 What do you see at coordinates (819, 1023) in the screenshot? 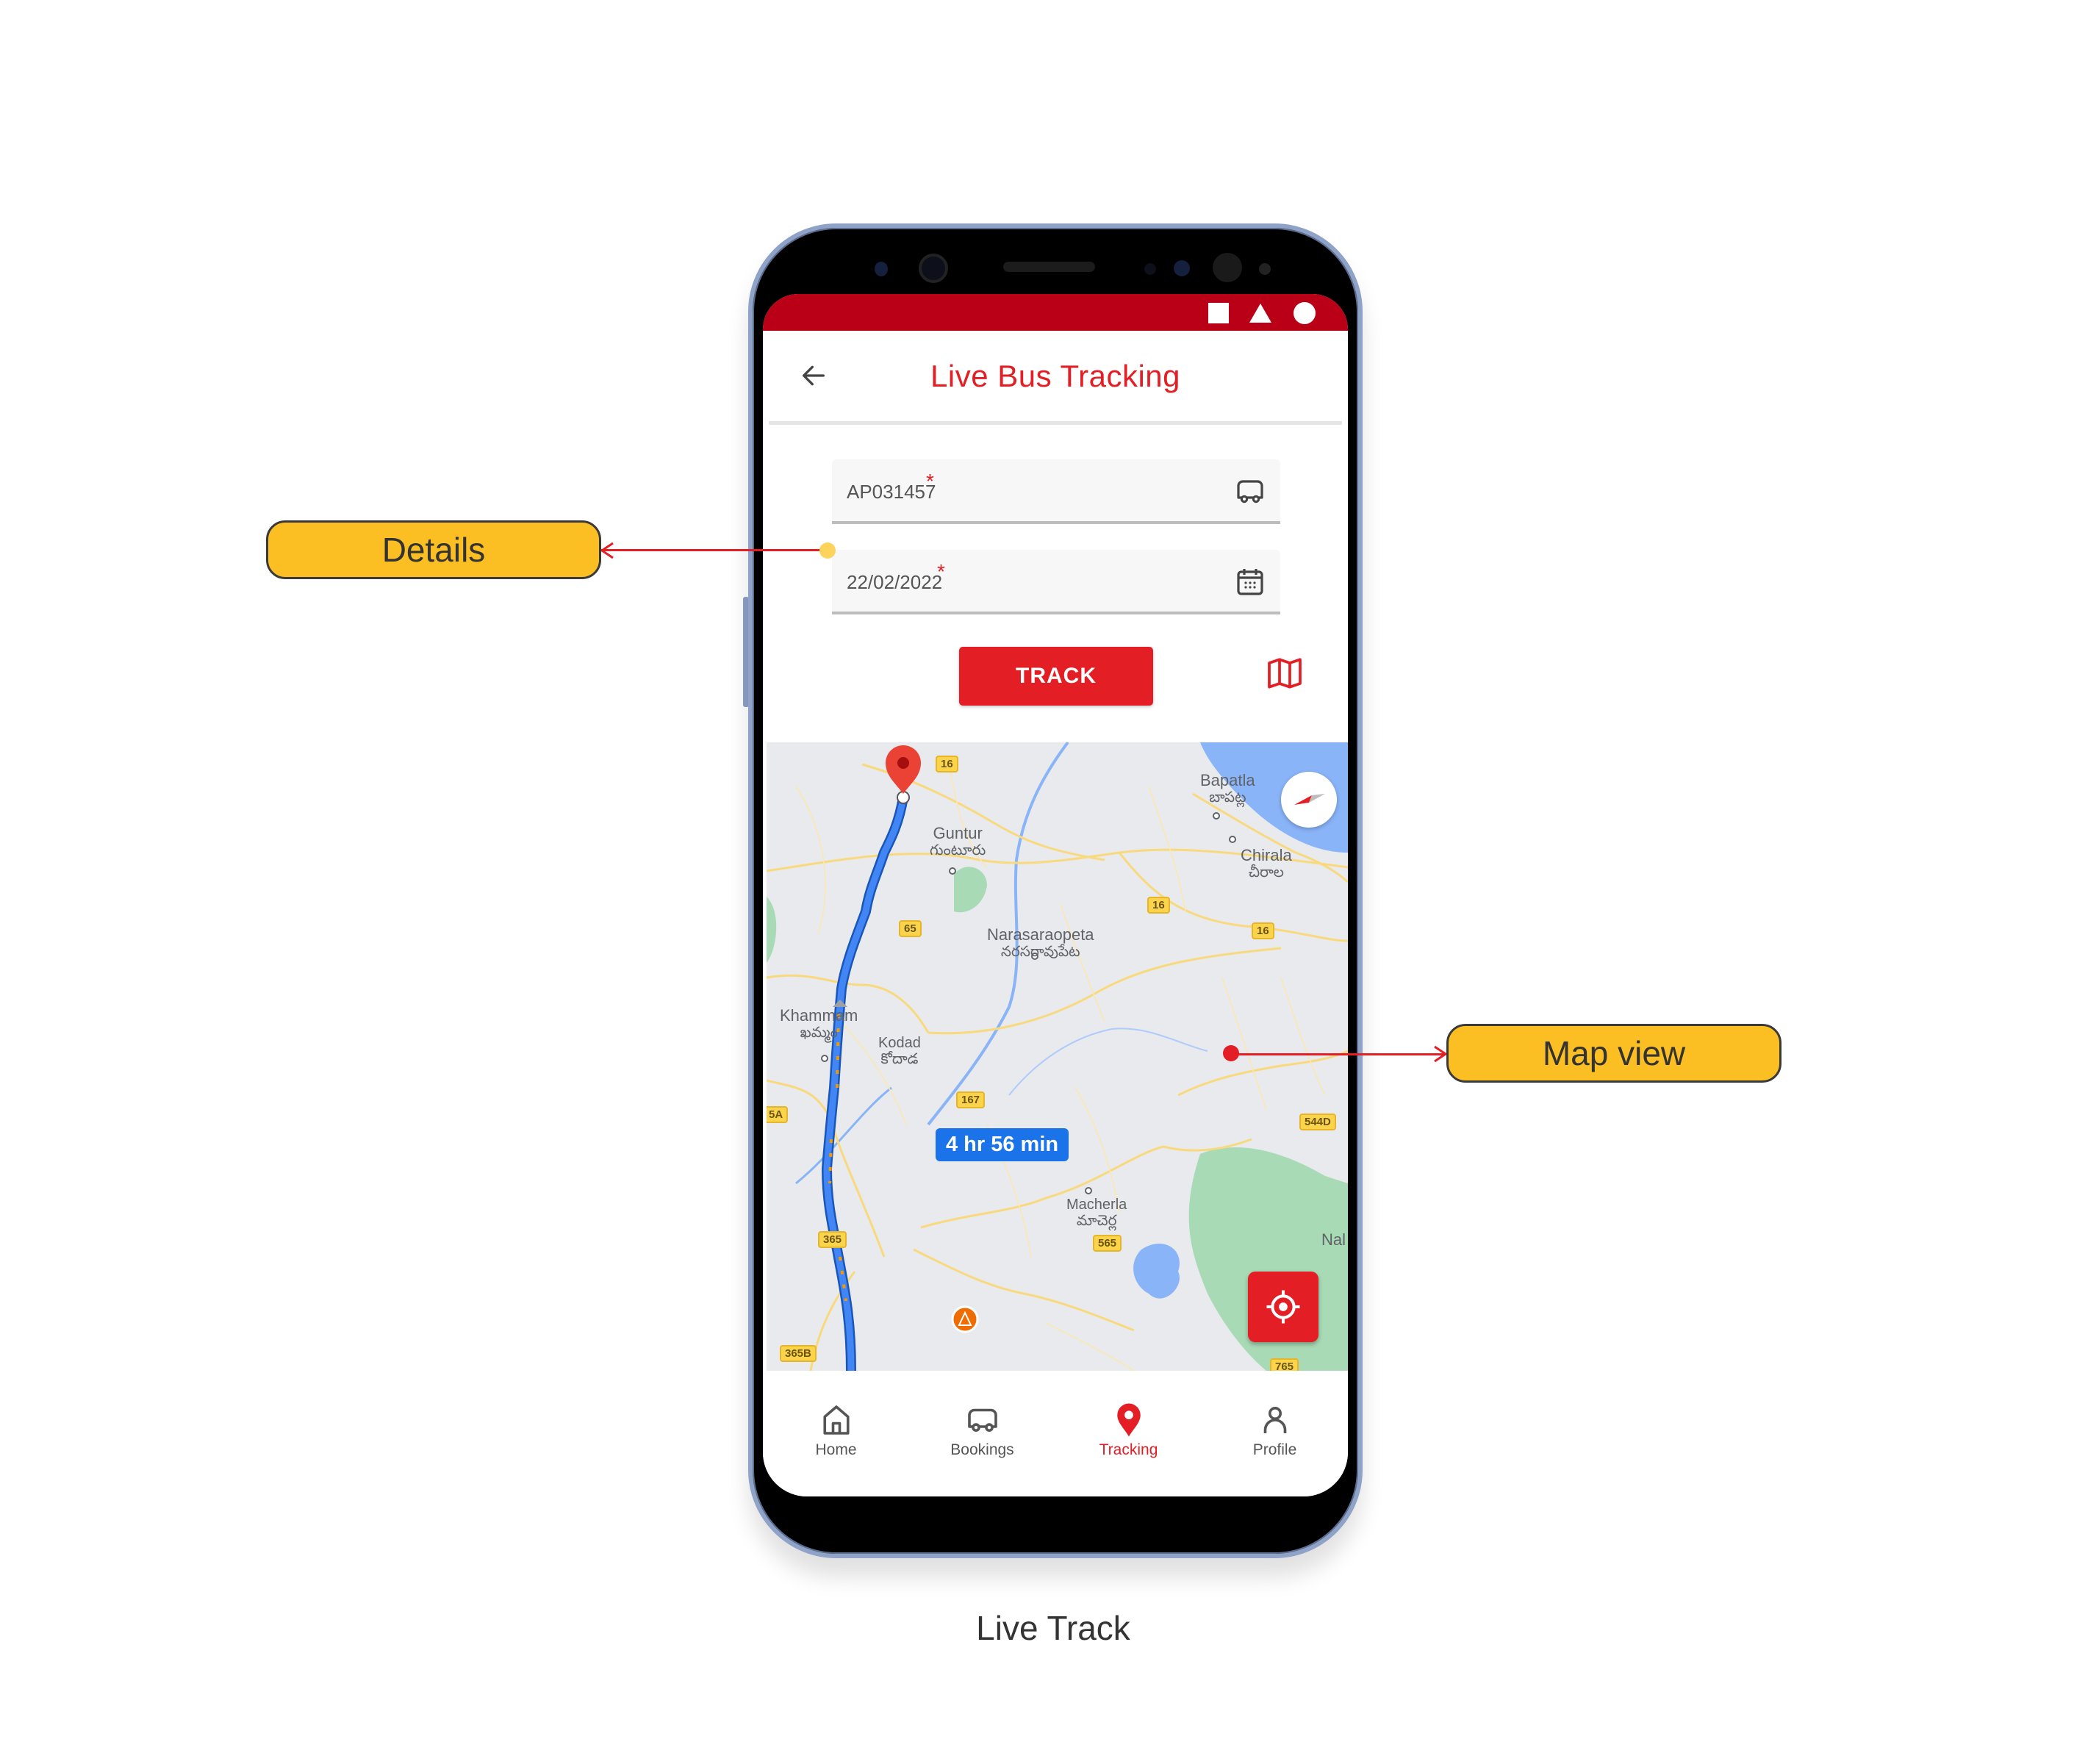
I see `place-label: Khammam ఖమ్మం` at bounding box center [819, 1023].